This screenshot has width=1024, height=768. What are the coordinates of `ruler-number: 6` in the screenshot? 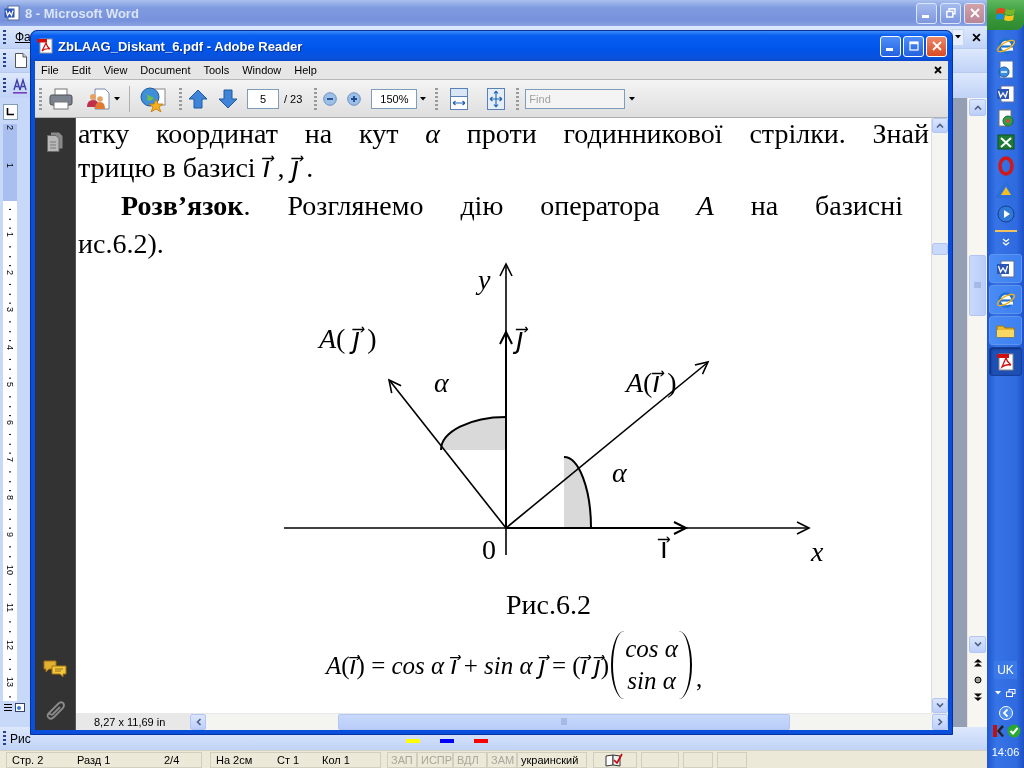 It's located at (10, 422).